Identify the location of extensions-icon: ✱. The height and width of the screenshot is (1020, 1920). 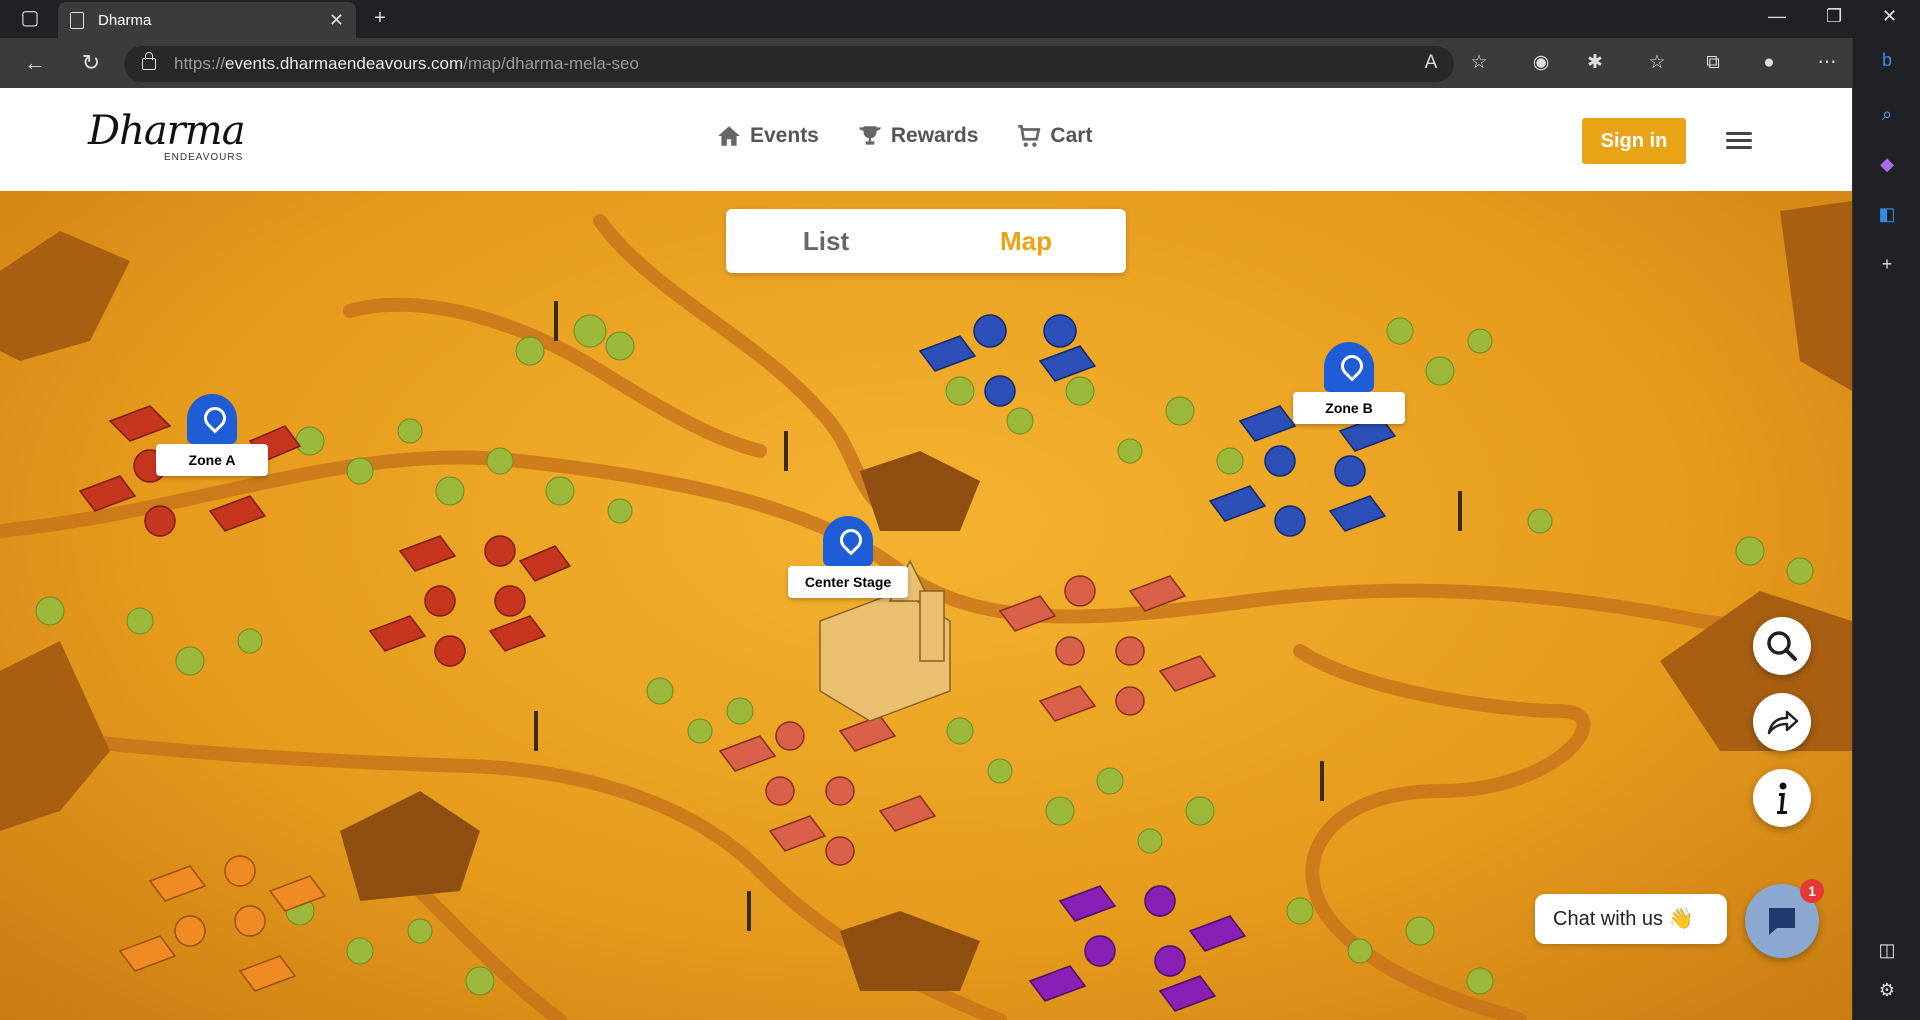
(1595, 63).